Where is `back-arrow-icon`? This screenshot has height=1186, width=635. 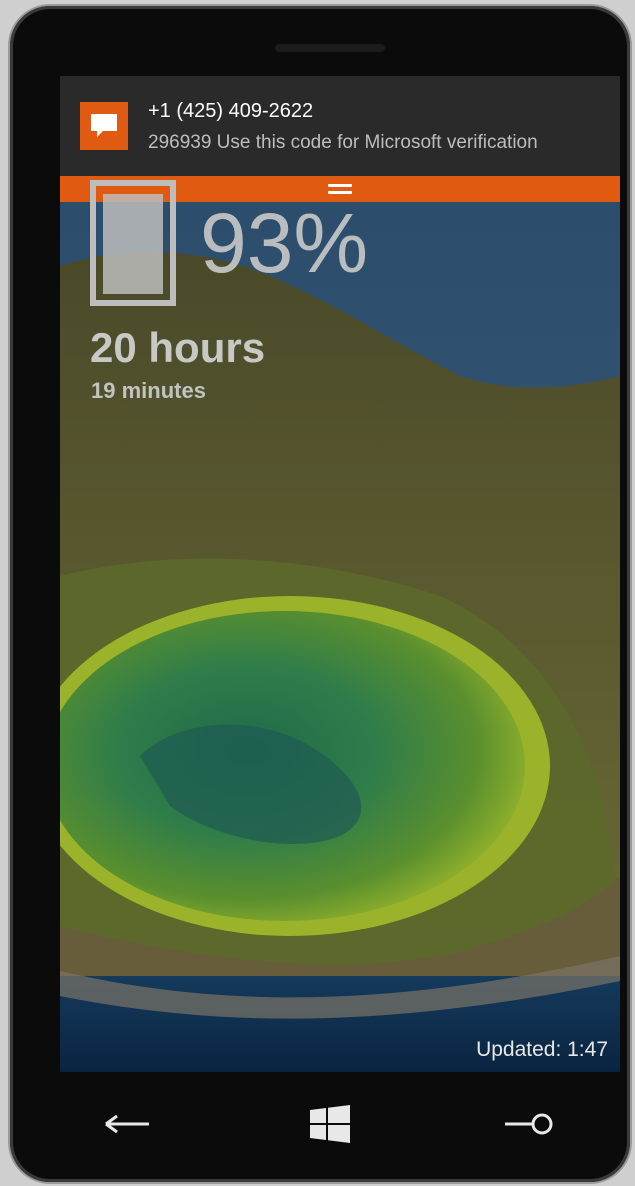
back-arrow-icon is located at coordinates (128, 1124).